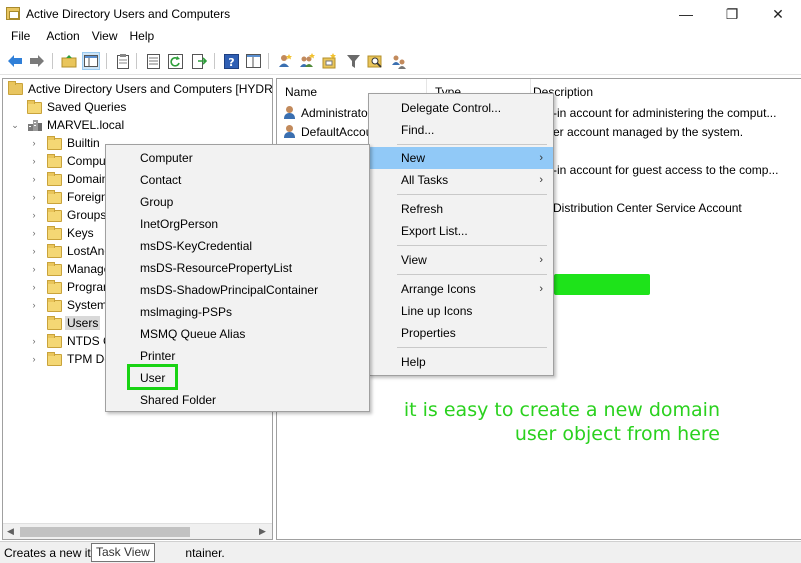 The width and height of the screenshot is (801, 563). I want to click on add-group-icon, so click(307, 61).